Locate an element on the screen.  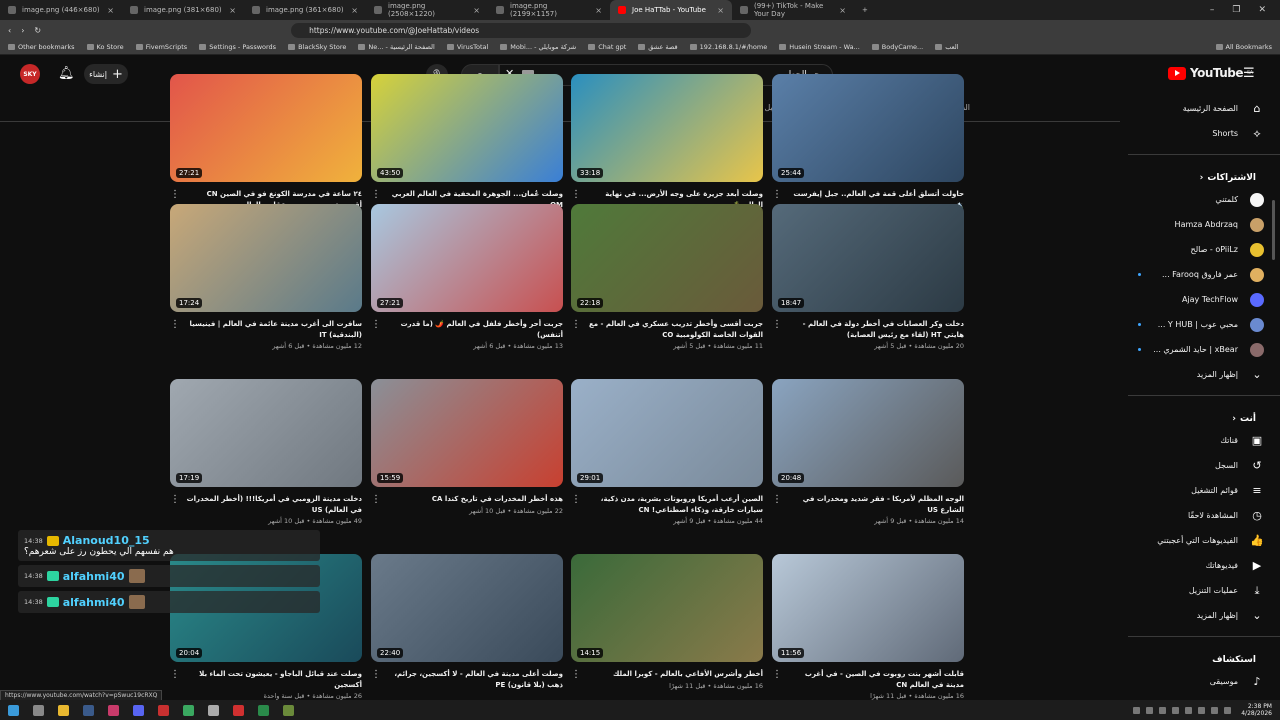
sidebar-item: Ajay TechFlow is located at coordinates (1204, 299).